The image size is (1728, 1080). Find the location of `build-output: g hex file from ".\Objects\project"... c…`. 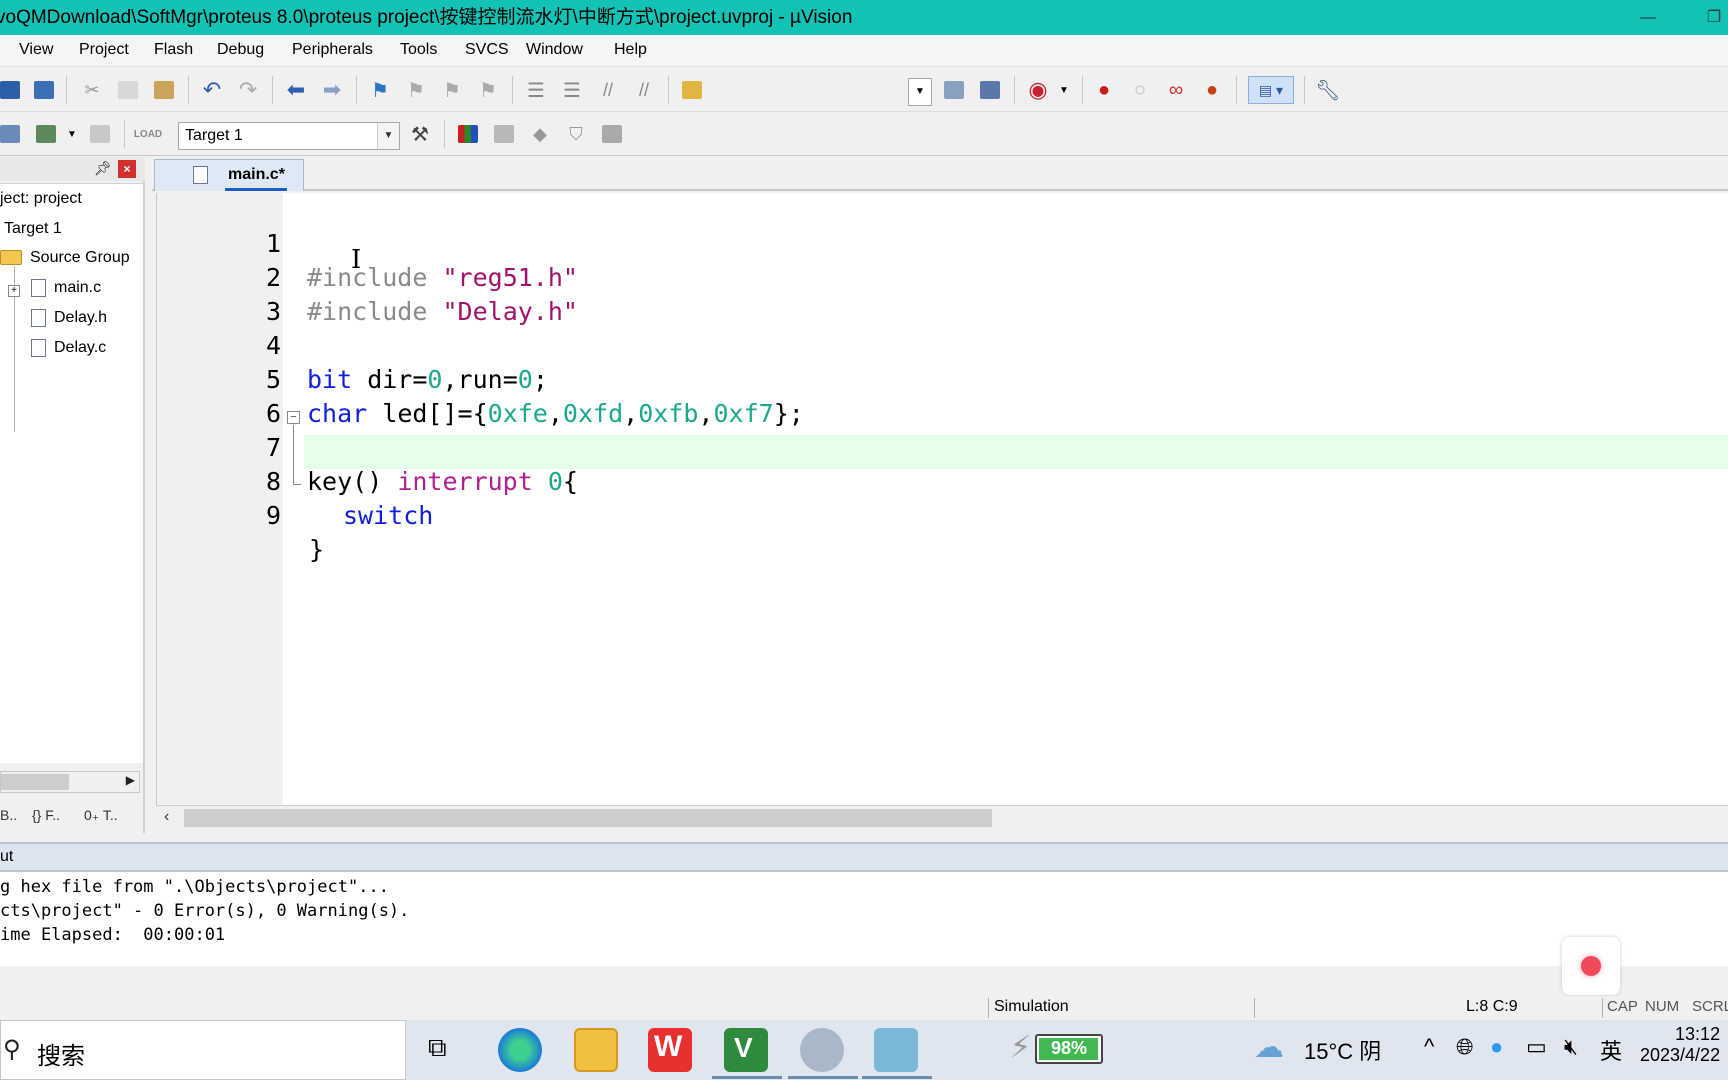

build-output: g hex file from ".\Objects\project"... c… is located at coordinates (864, 919).